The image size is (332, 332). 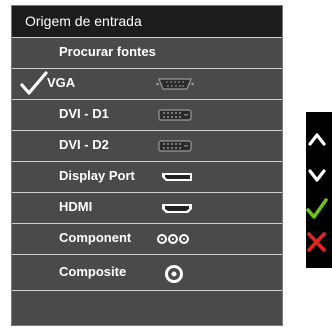 What do you see at coordinates (147, 238) in the screenshot?
I see `menu-item-component: Component` at bounding box center [147, 238].